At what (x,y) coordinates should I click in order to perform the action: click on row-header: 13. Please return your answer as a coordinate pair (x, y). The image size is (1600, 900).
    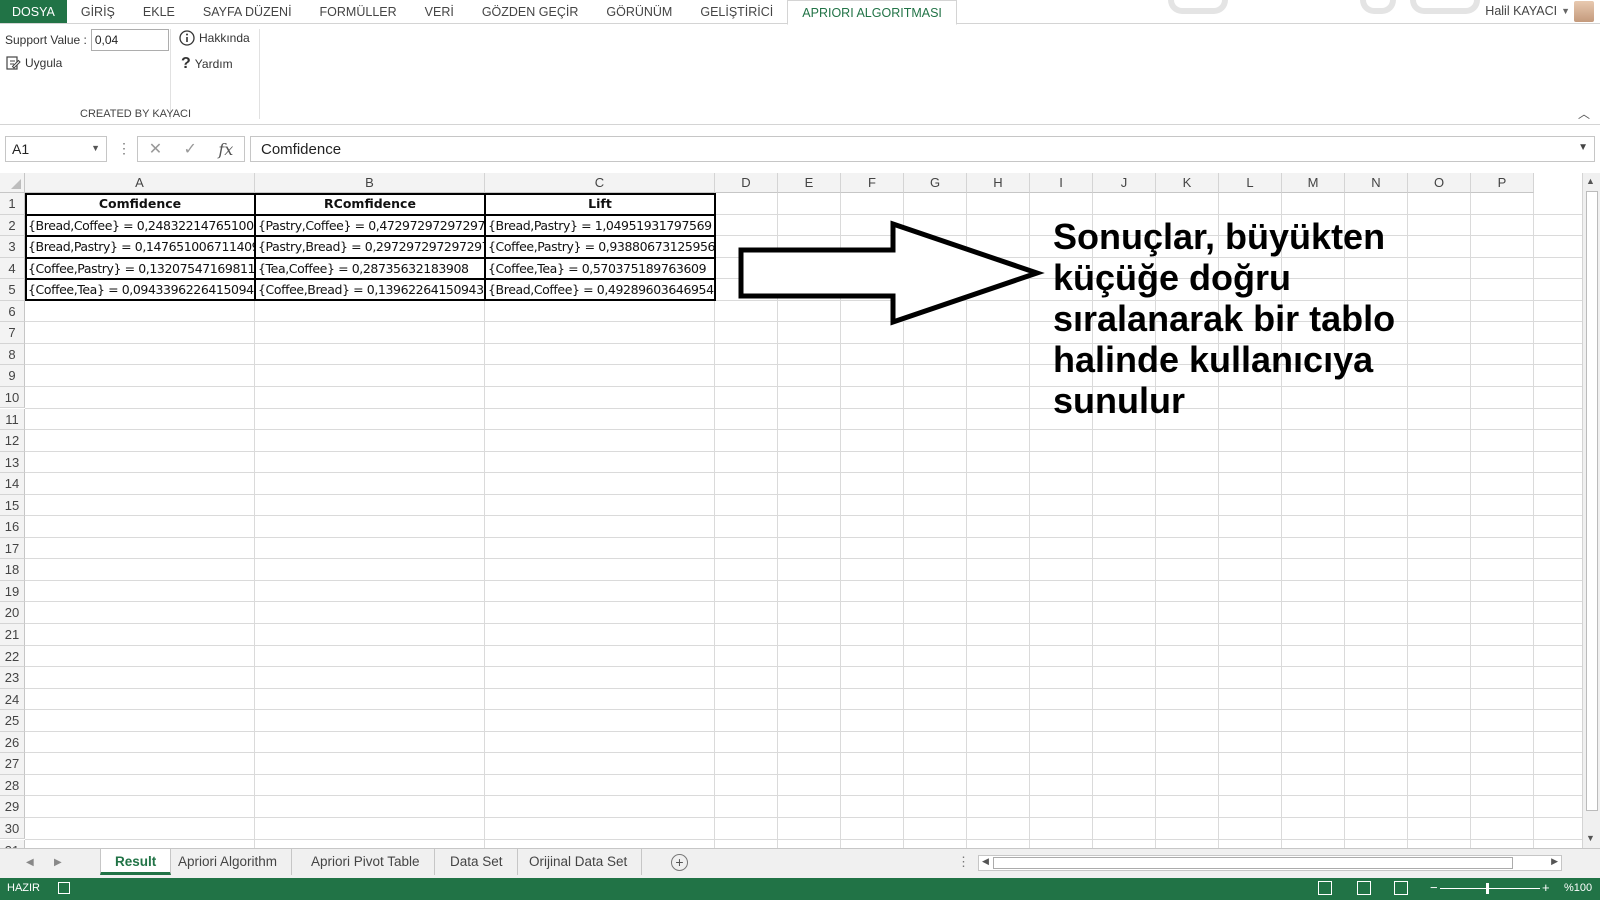
    Looking at the image, I should click on (12, 462).